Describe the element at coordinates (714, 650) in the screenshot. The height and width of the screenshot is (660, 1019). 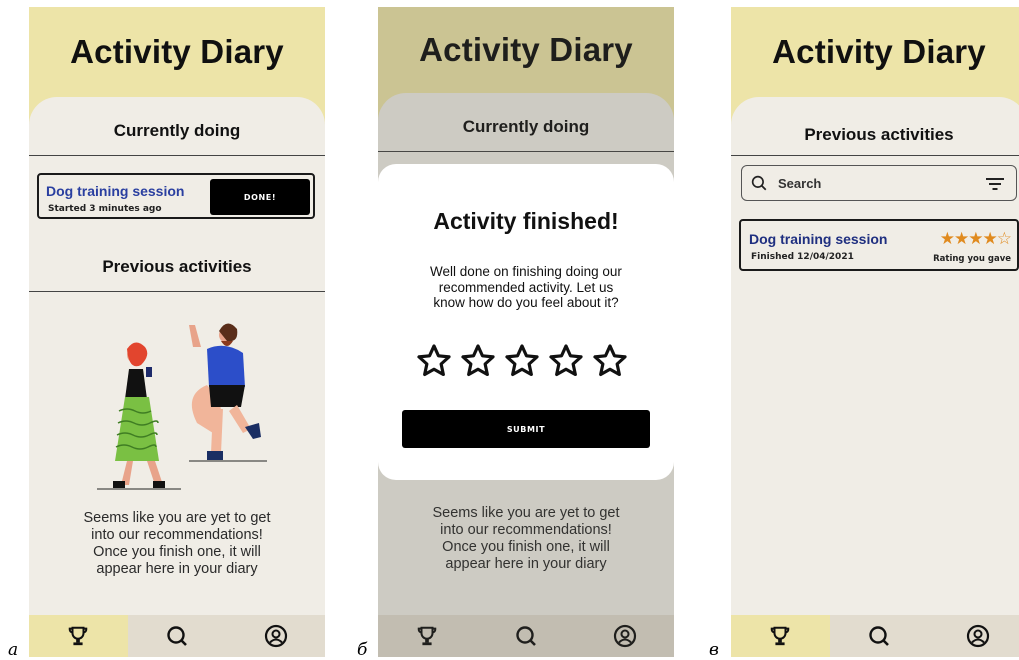
I see `panel-letter-c: в` at that location.